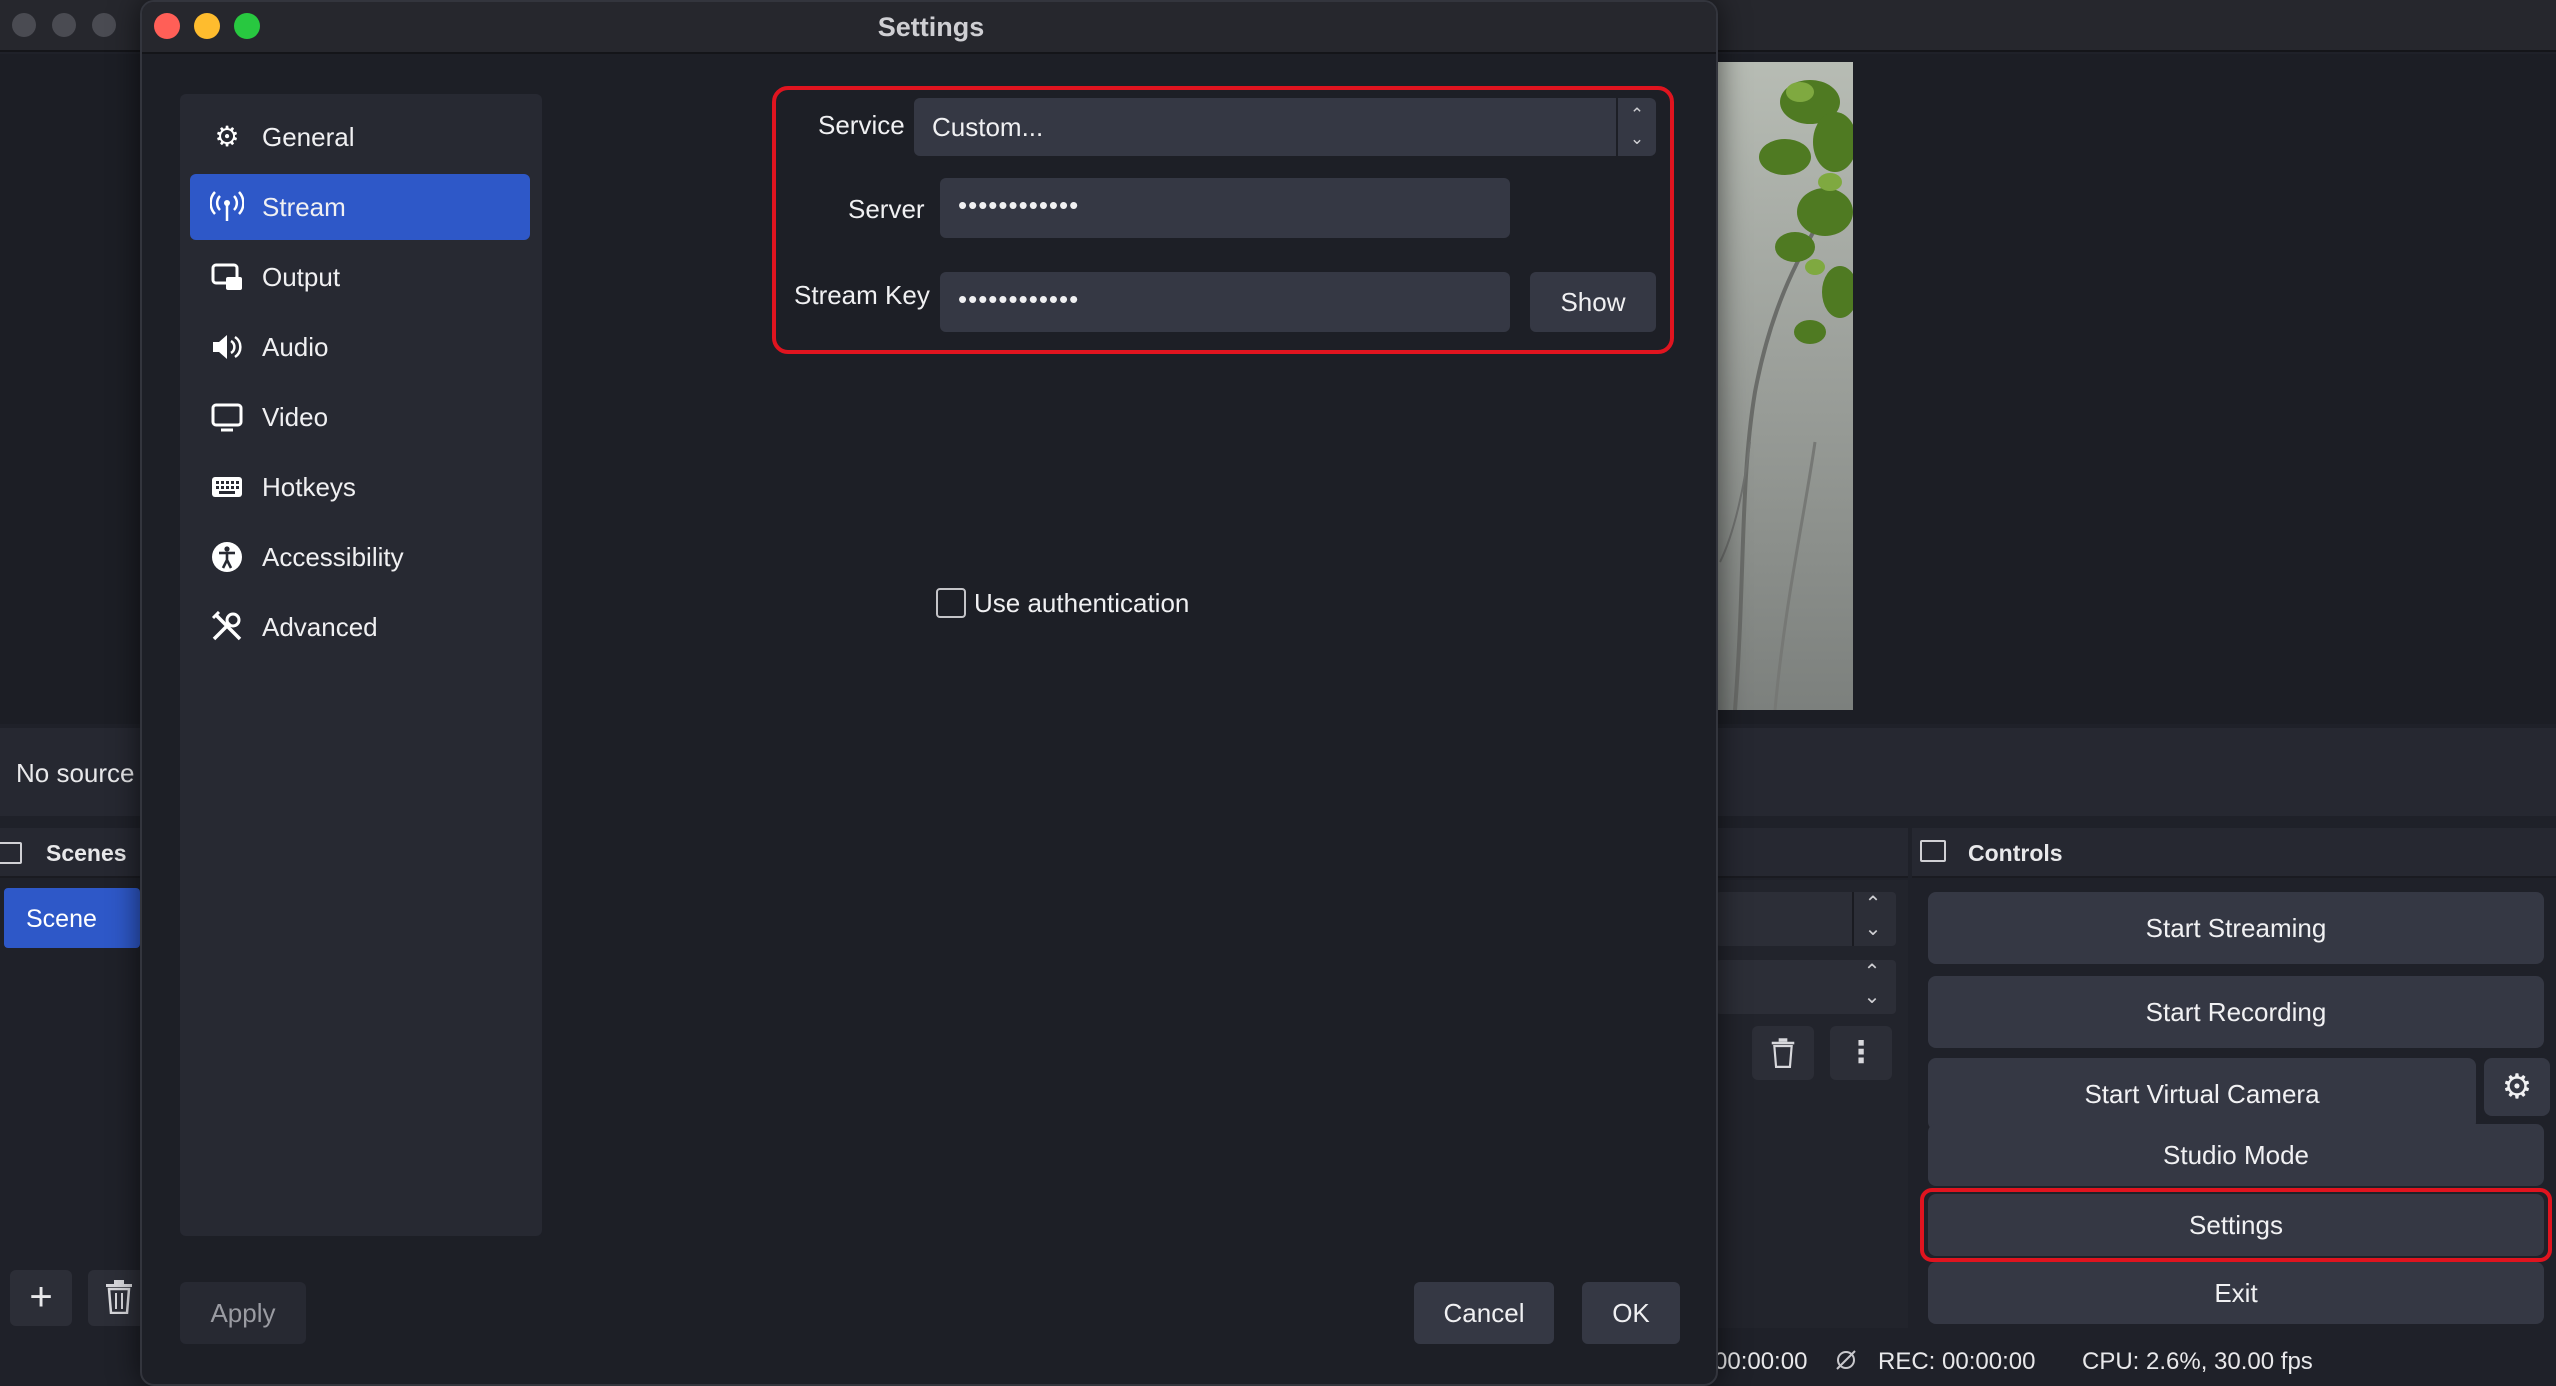 This screenshot has height=1386, width=2556. Describe the element at coordinates (360, 137) in the screenshot. I see `sidebar-item-general: ⚙ General` at that location.